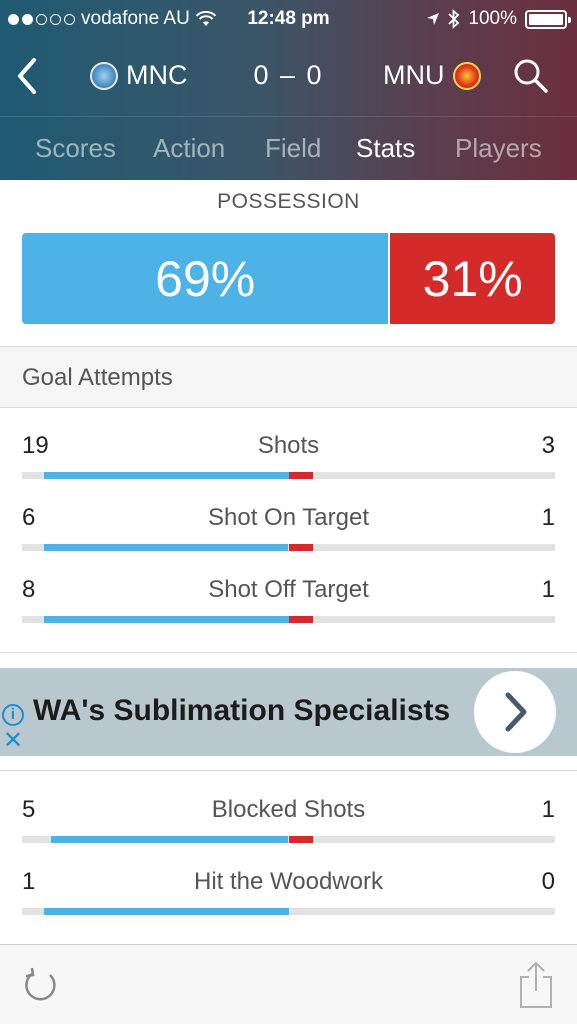 The image size is (577, 1024). I want to click on match-score: 0 – 0, so click(288, 75).